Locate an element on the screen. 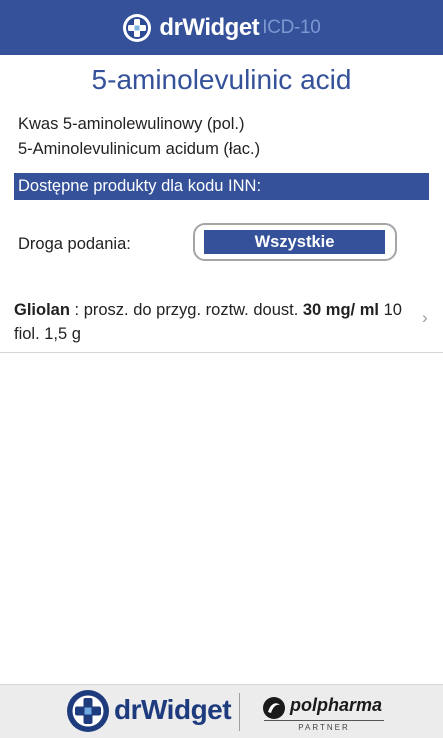 The image size is (443, 738). footer-bar: drWidget polpharma PARTNER is located at coordinates (221, 711).